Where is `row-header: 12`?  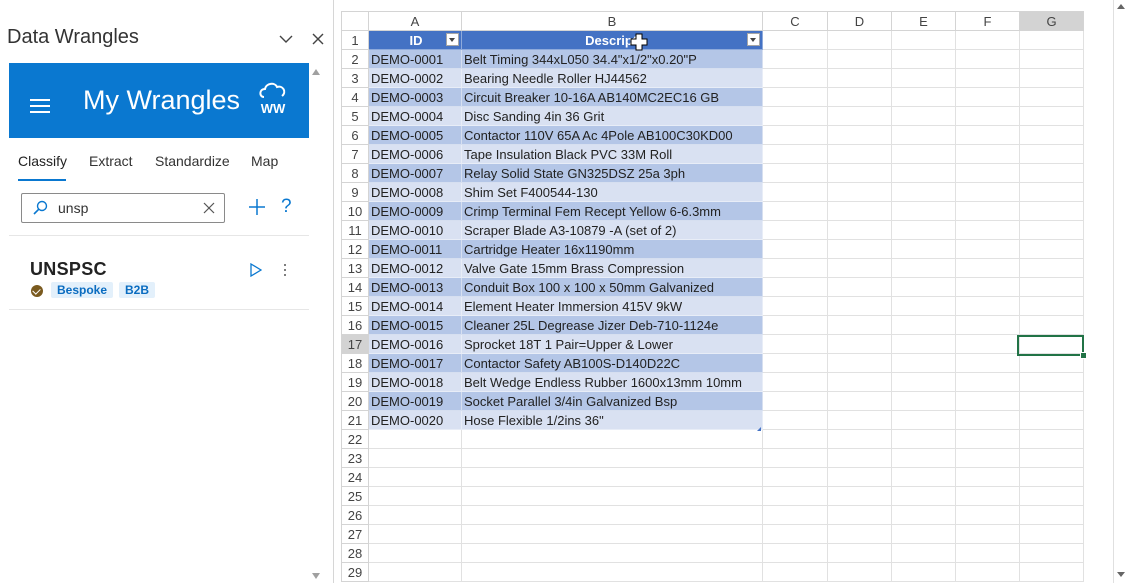 row-header: 12 is located at coordinates (355, 249).